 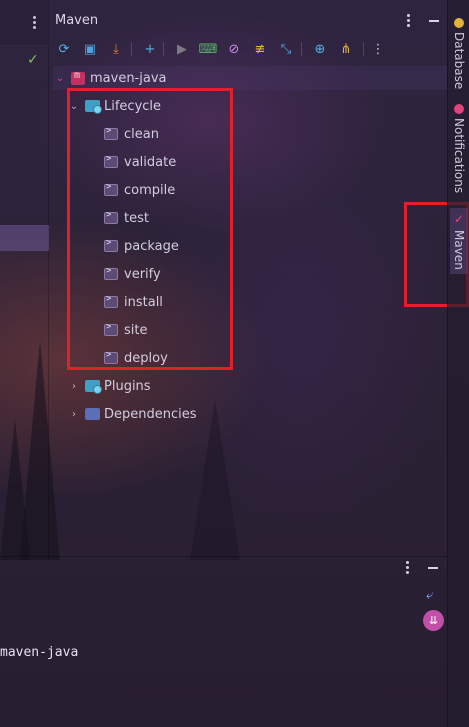 What do you see at coordinates (250, 78) in the screenshot?
I see `tree-node-root: ⌄ maven-java` at bounding box center [250, 78].